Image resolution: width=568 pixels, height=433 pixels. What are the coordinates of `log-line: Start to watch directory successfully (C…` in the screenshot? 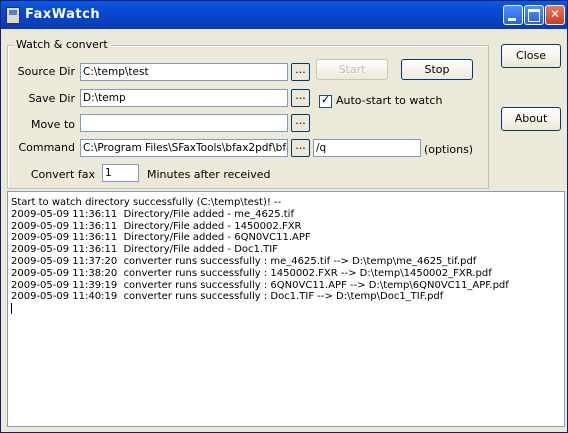 It's located at (146, 202).